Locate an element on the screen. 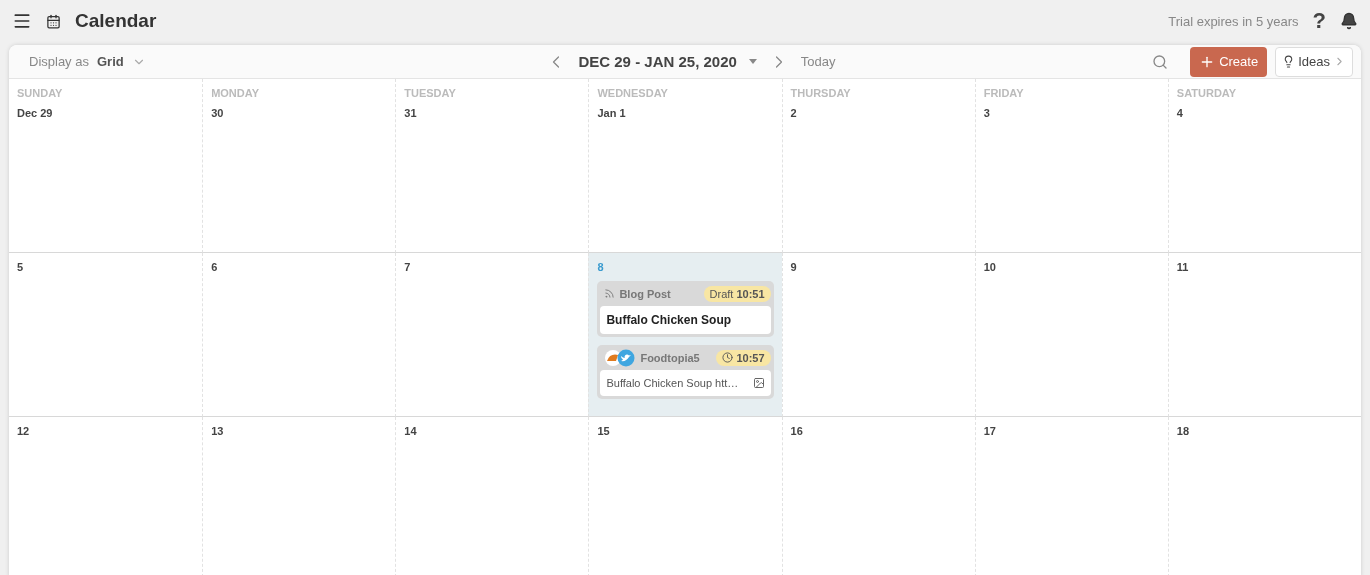 This screenshot has height=575, width=1370. day-number: 10 is located at coordinates (990, 267).